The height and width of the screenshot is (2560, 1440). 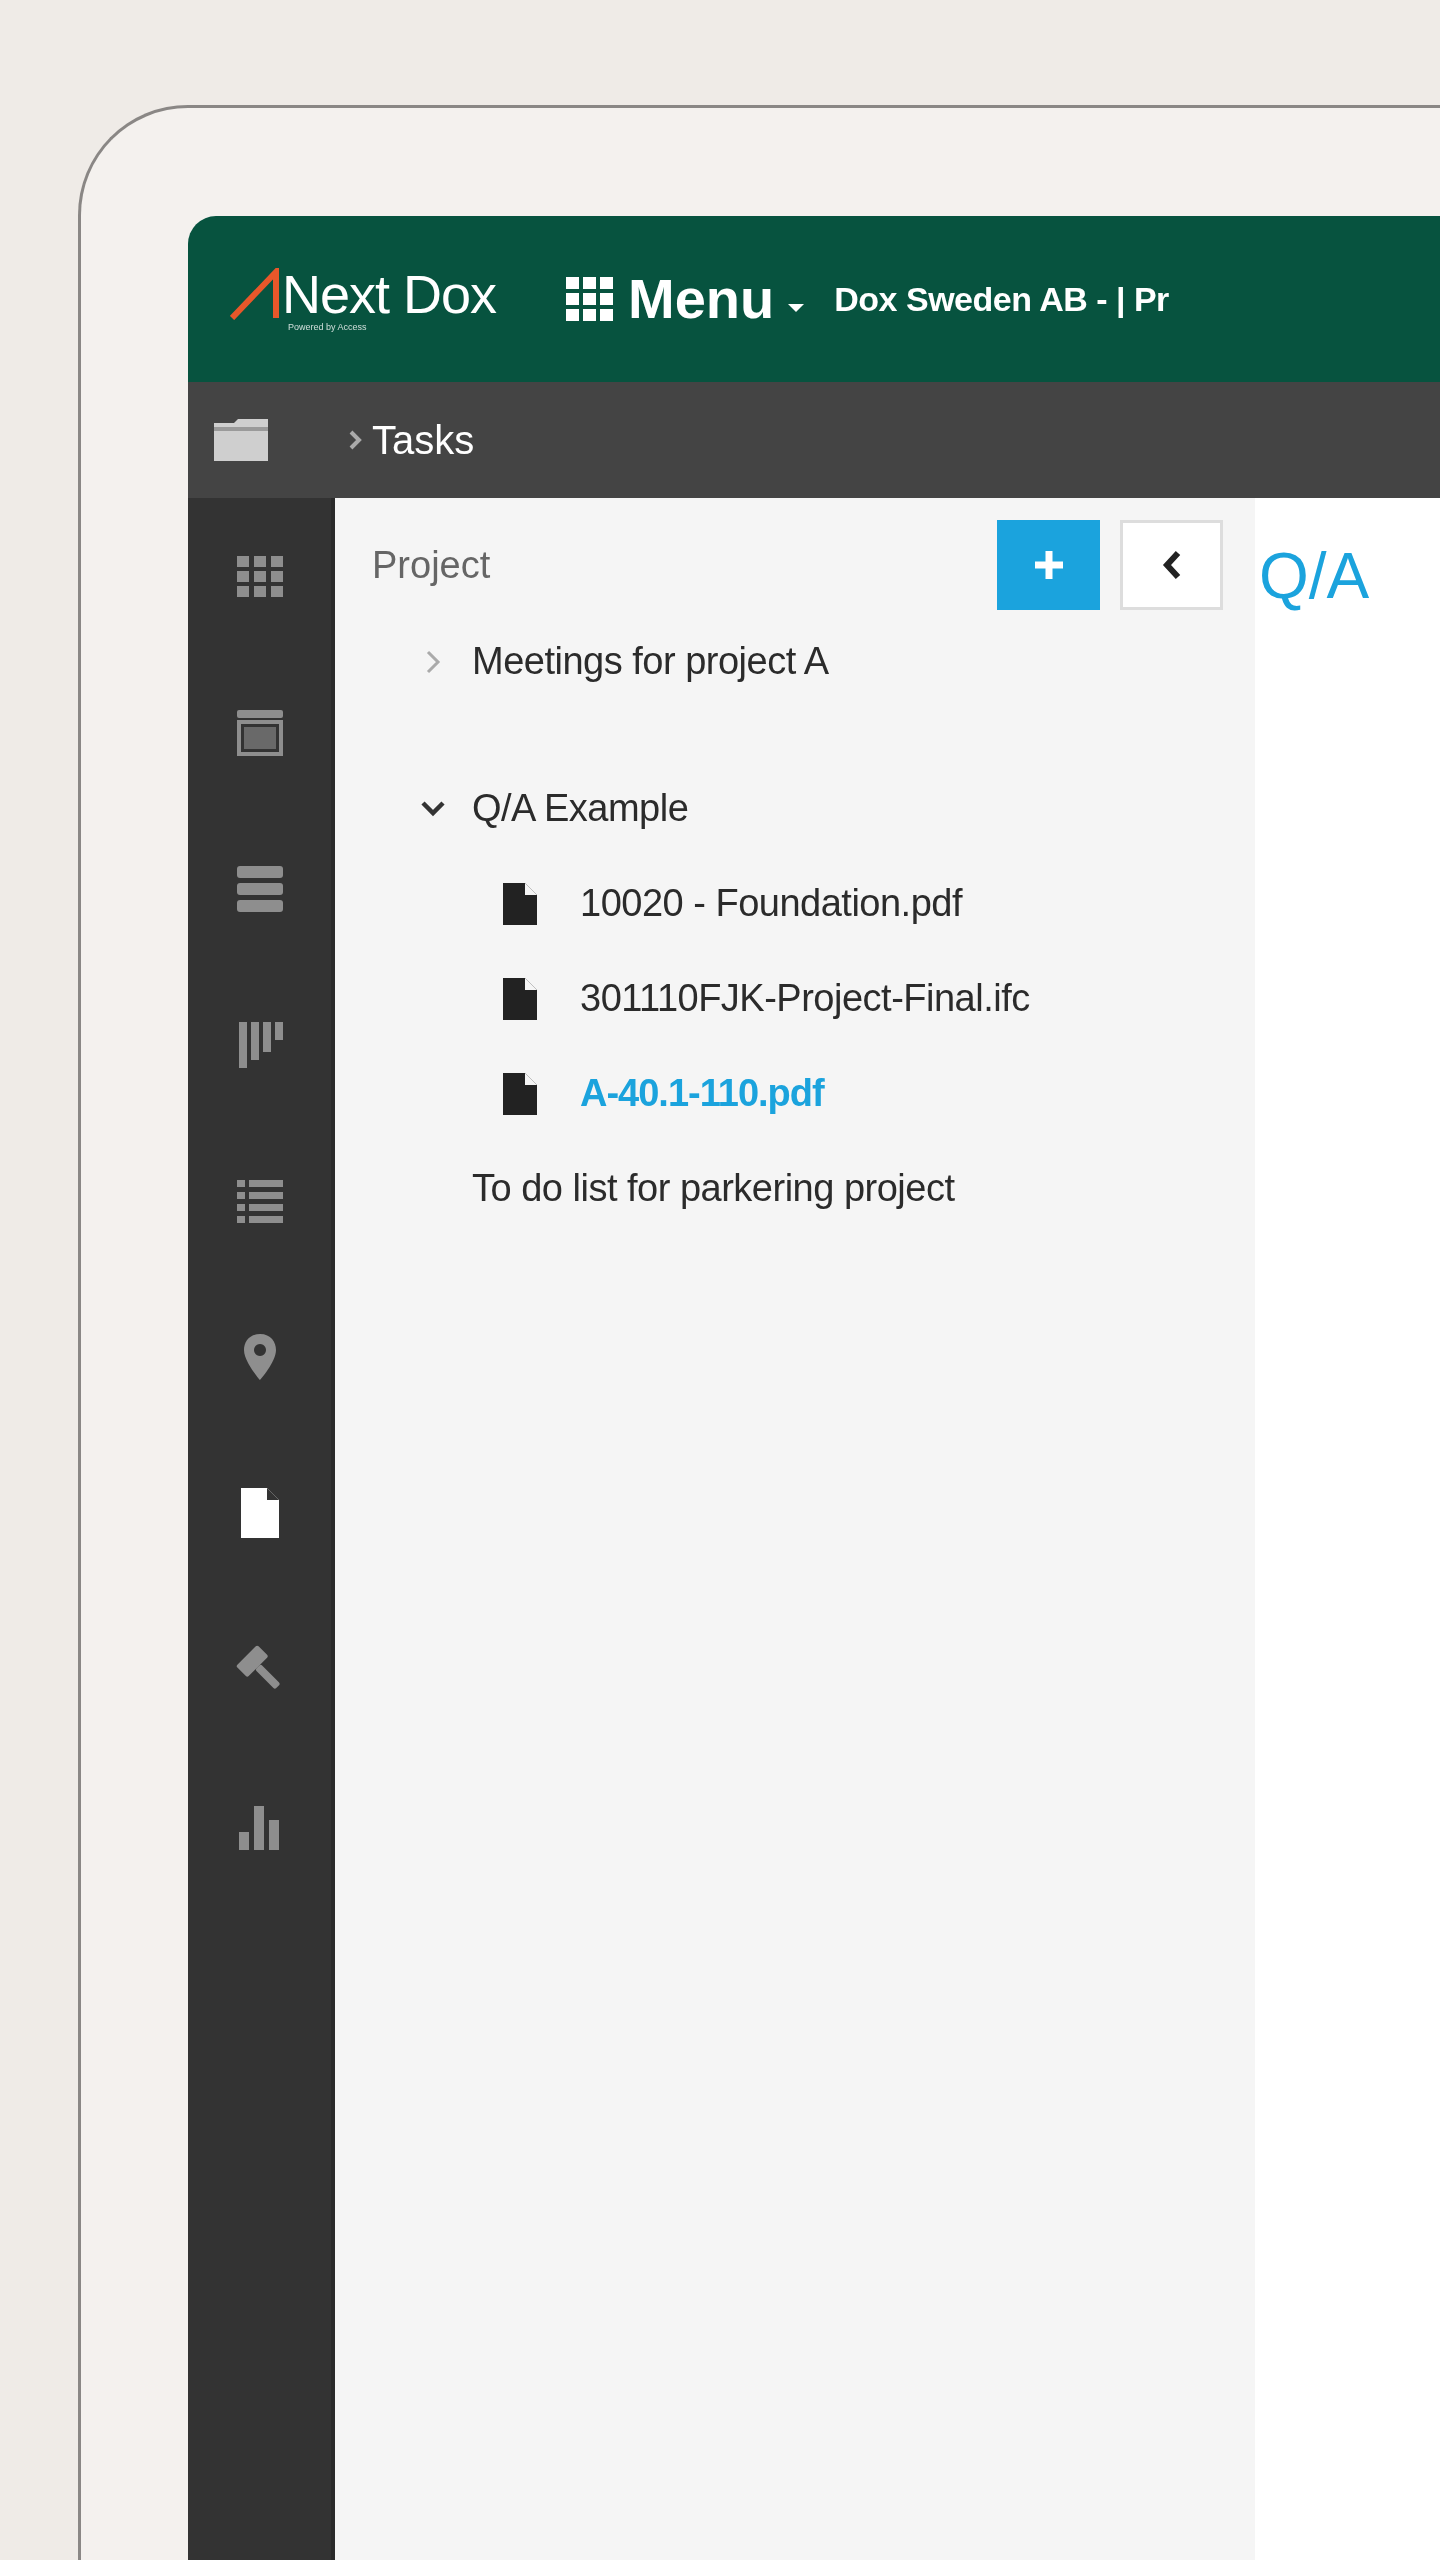 What do you see at coordinates (355, 440) in the screenshot?
I see `chevron-right-icon` at bounding box center [355, 440].